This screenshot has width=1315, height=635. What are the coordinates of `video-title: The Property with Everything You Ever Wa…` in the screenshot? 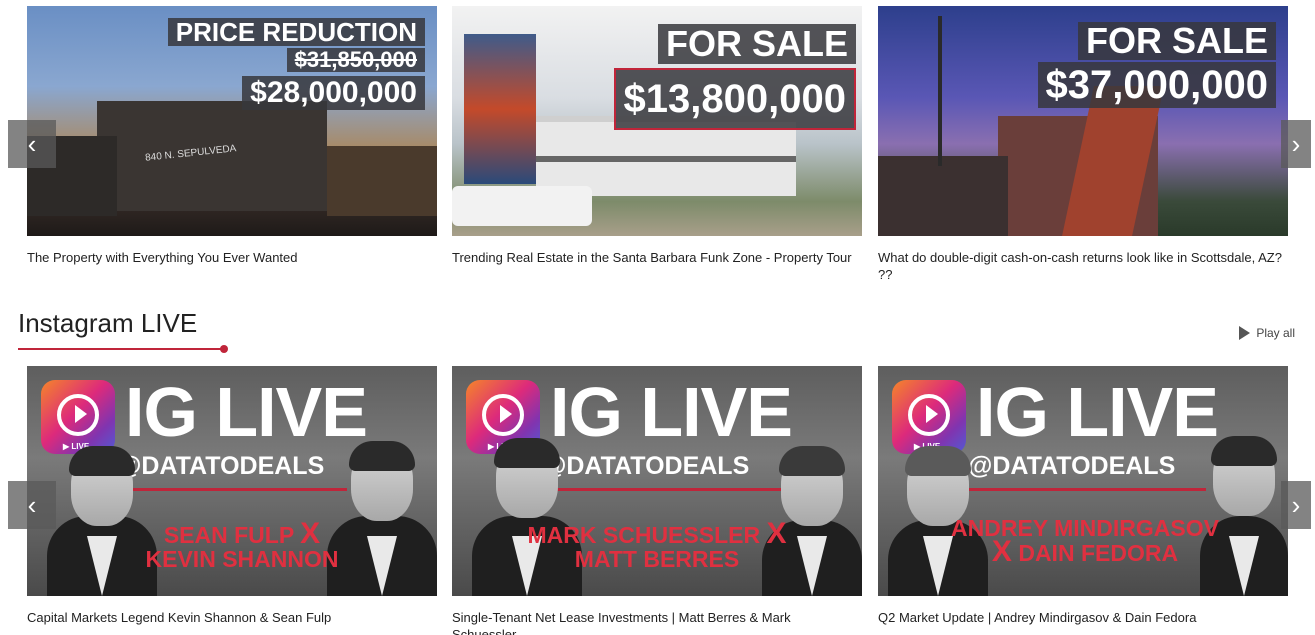 It's located at (232, 257).